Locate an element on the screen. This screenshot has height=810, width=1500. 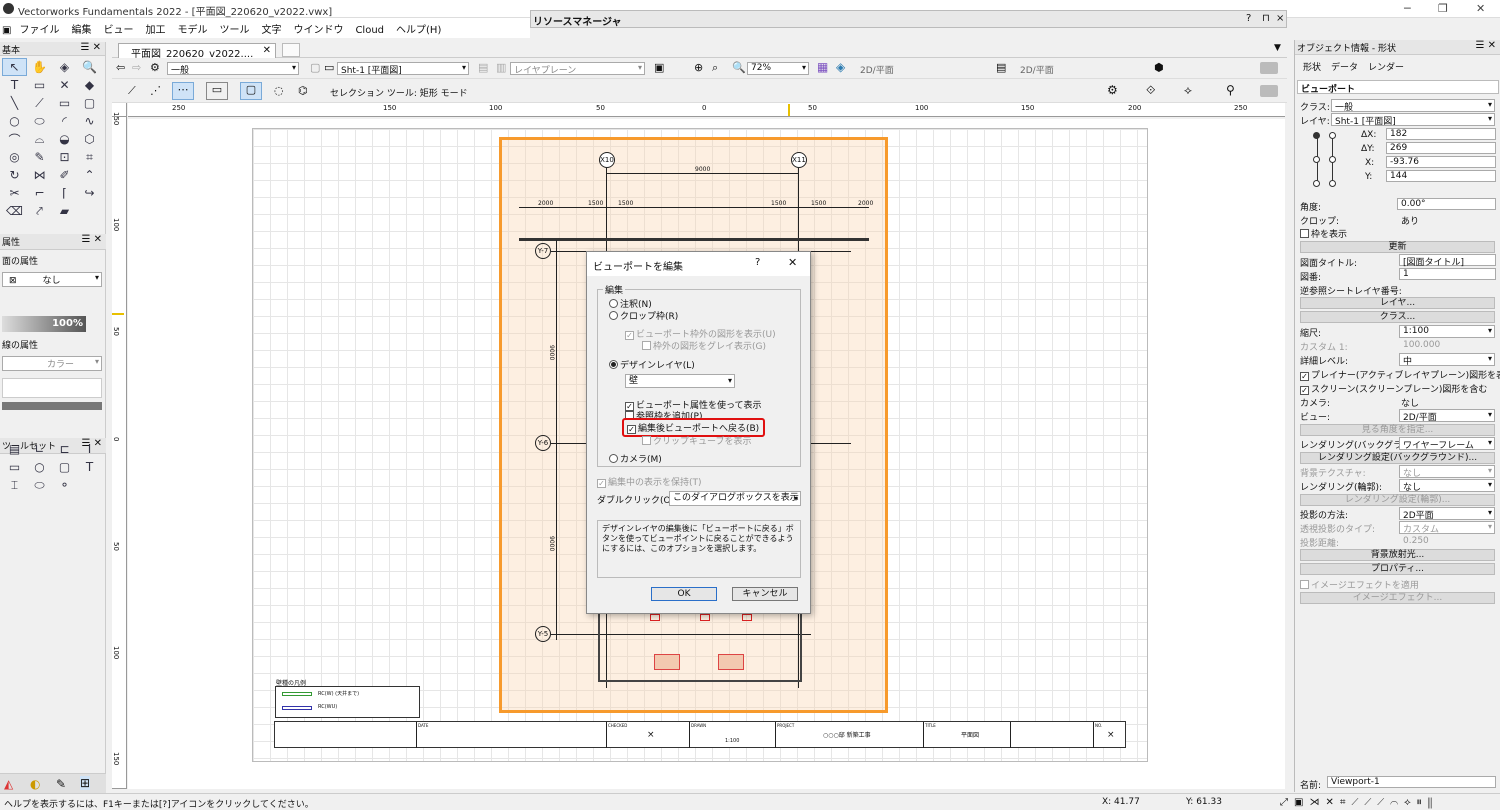
arc-tool-icon: ◜ is located at coordinates (64, 121).